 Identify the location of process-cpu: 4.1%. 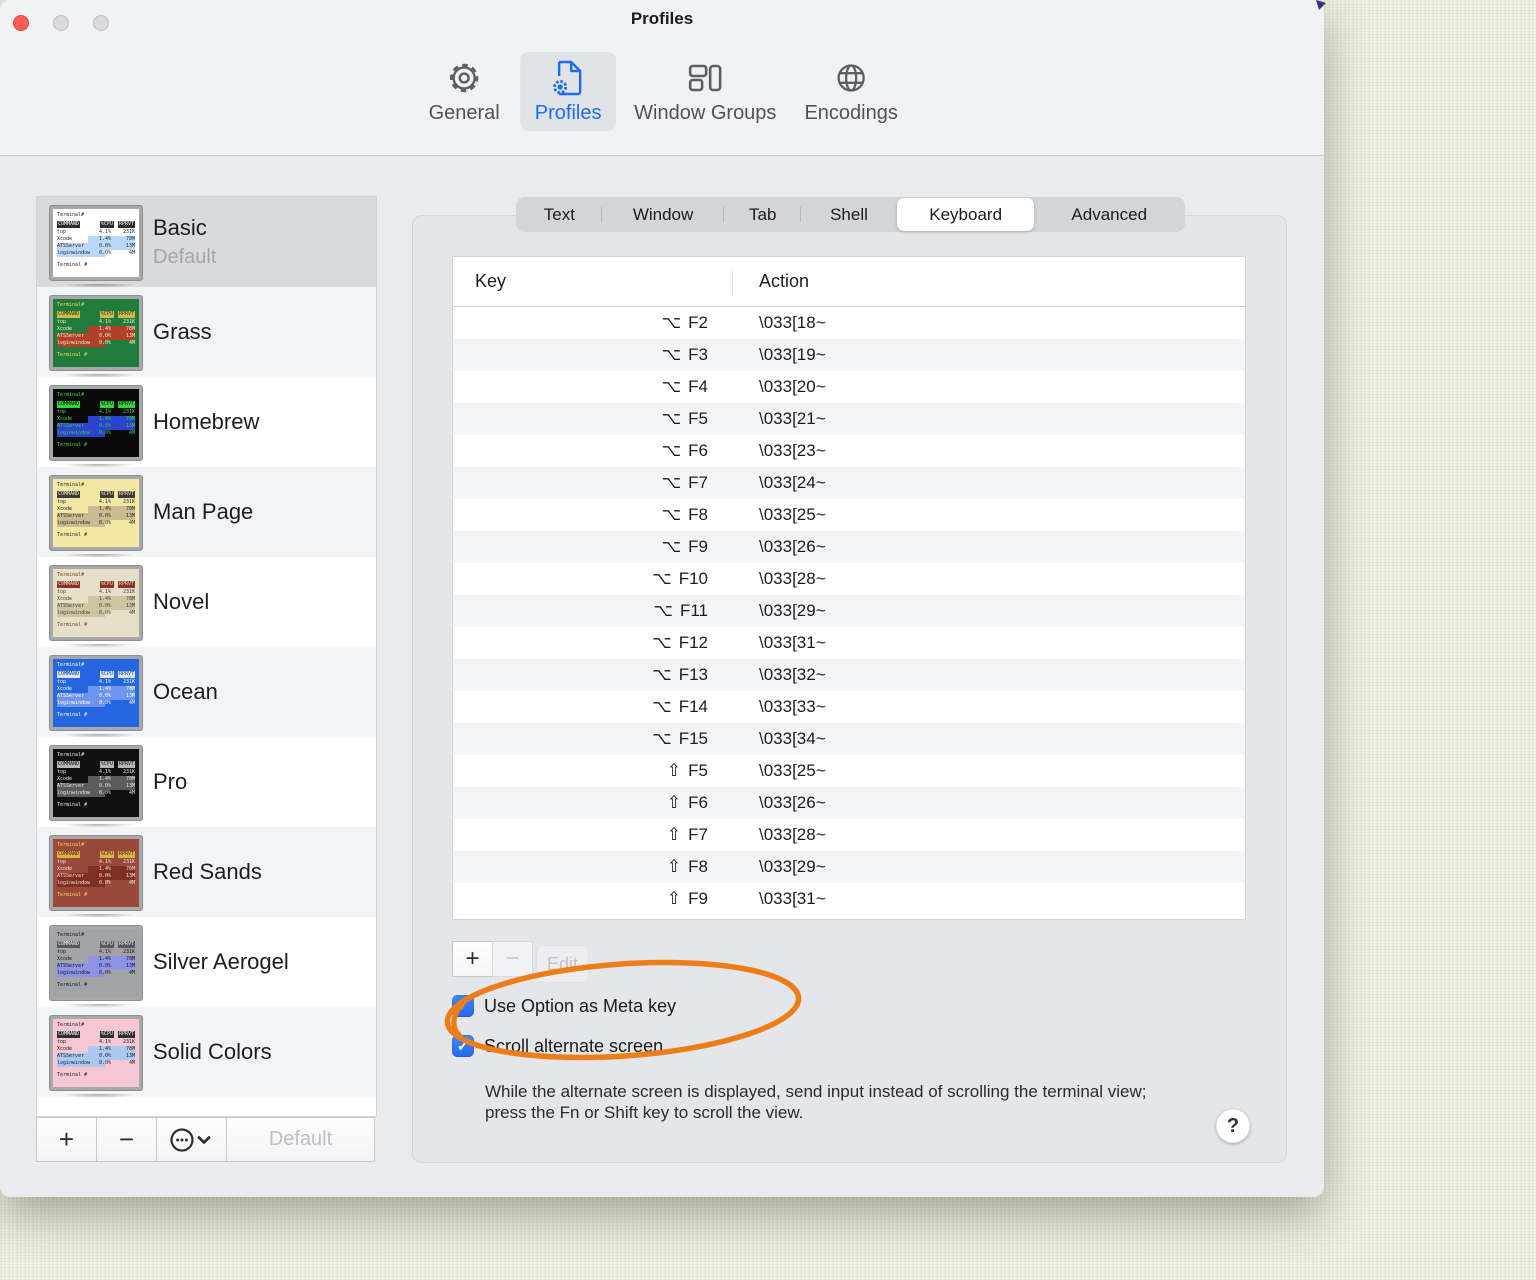
(104, 412).